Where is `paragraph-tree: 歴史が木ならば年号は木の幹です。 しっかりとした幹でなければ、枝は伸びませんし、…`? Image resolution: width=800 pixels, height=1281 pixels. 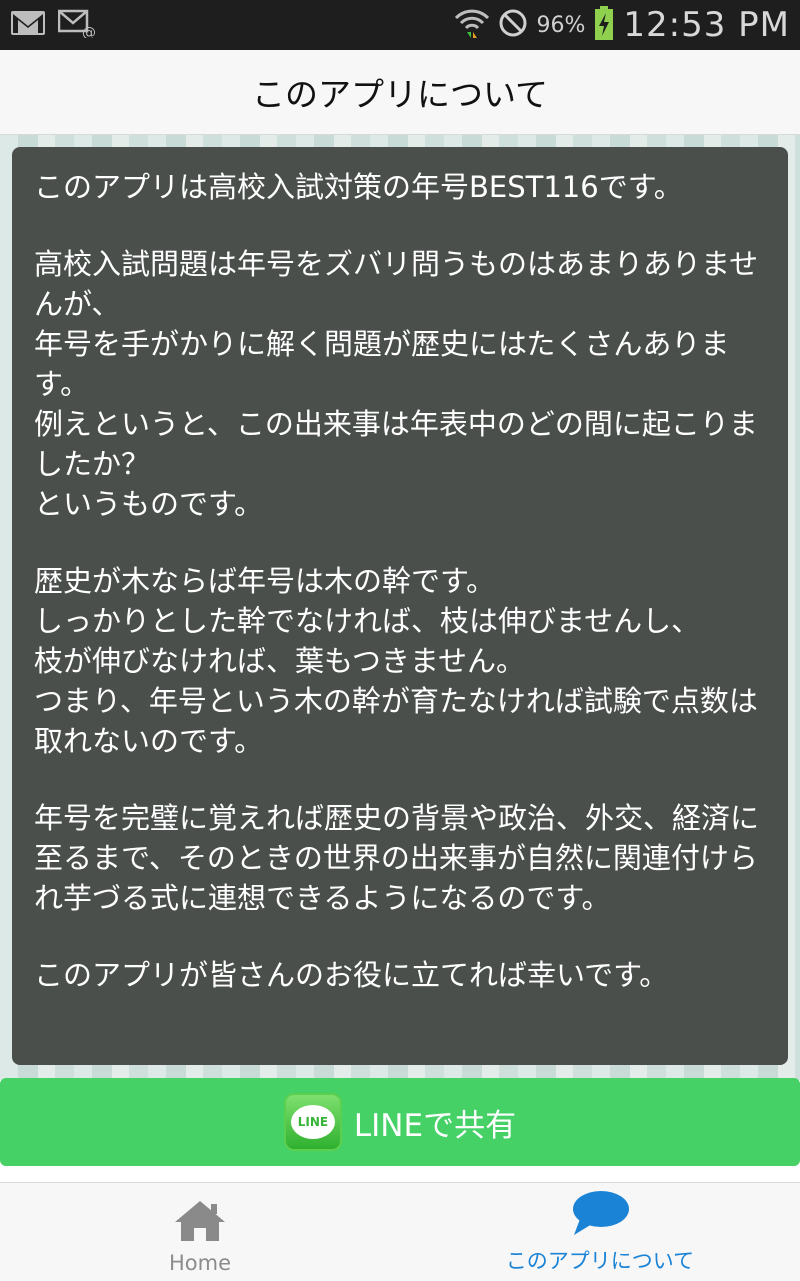 paragraph-tree: 歴史が木ならば年号は木の幹です。 しっかりとした幹でなければ、枝は伸びませんし、… is located at coordinates (396, 661).